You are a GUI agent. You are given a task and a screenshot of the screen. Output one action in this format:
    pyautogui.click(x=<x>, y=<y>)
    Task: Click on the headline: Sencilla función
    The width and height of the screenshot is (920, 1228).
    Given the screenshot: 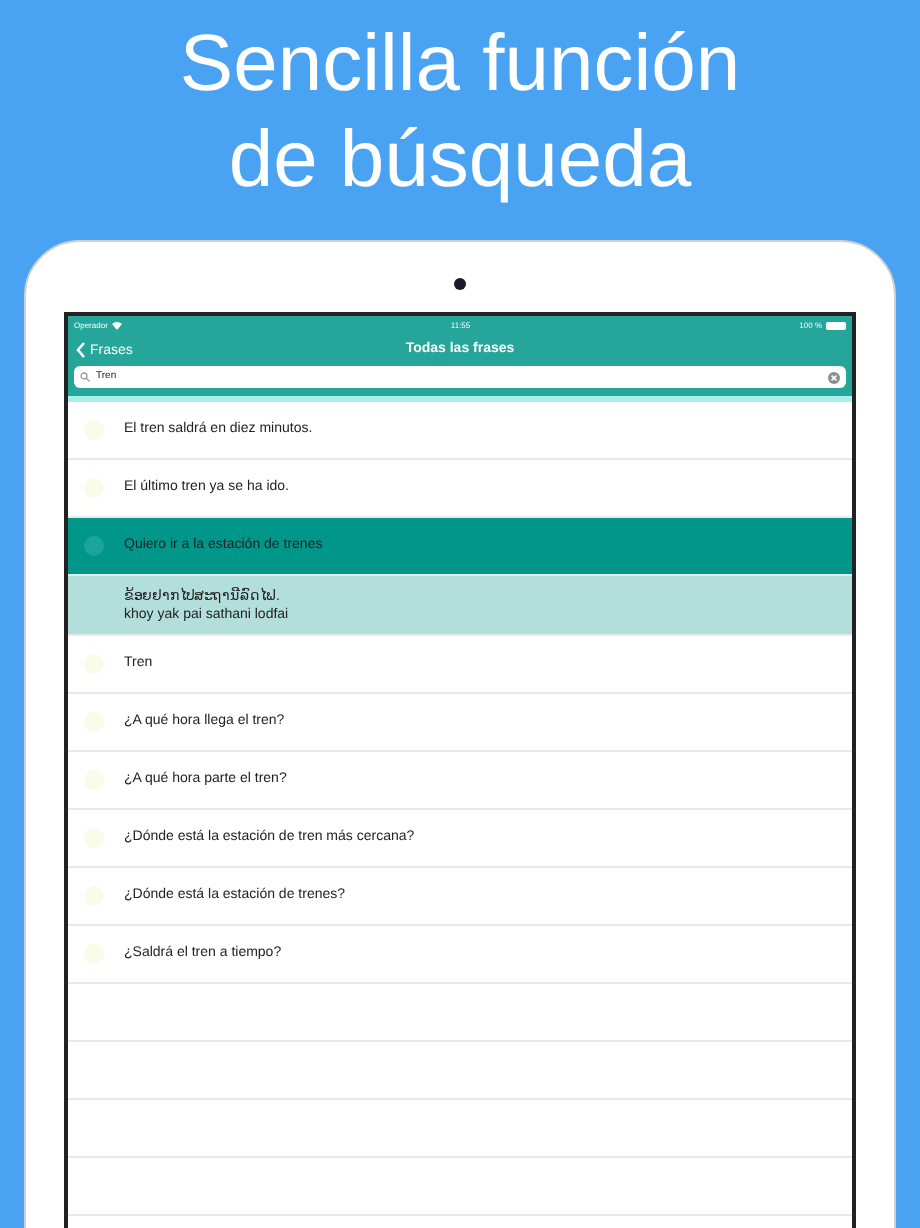 What is the action you would take?
    pyautogui.click(x=460, y=65)
    